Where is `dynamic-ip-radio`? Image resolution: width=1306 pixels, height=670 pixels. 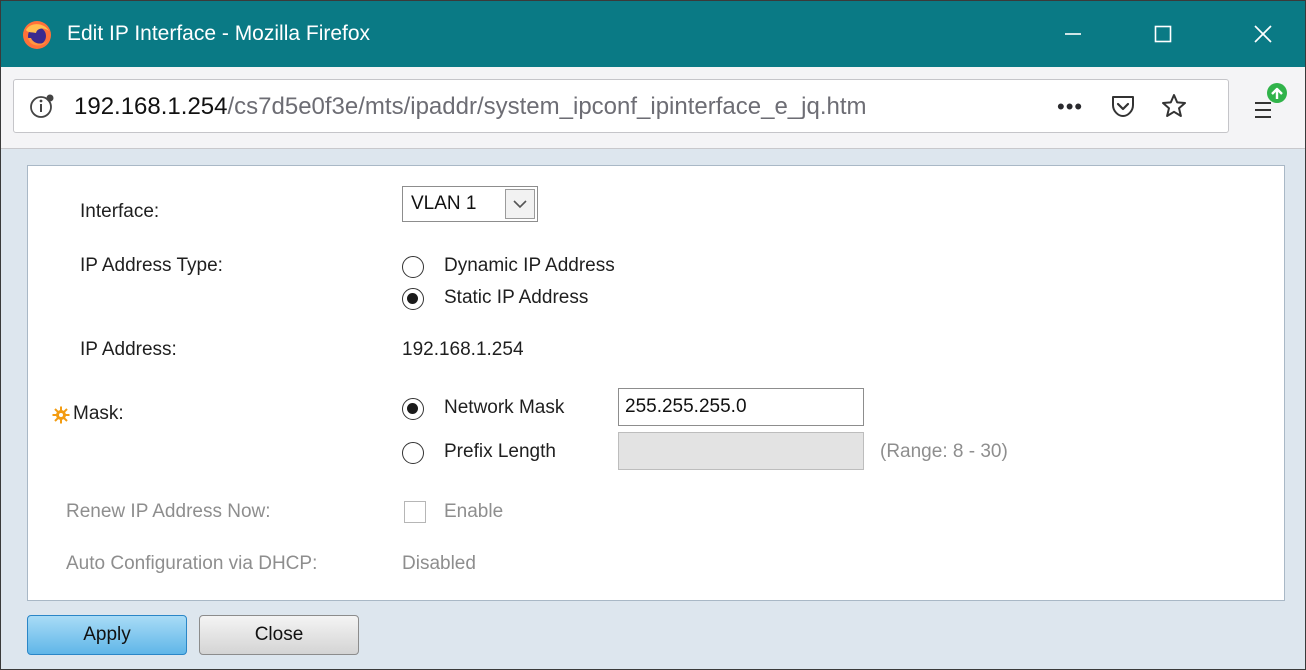
dynamic-ip-radio is located at coordinates (413, 267).